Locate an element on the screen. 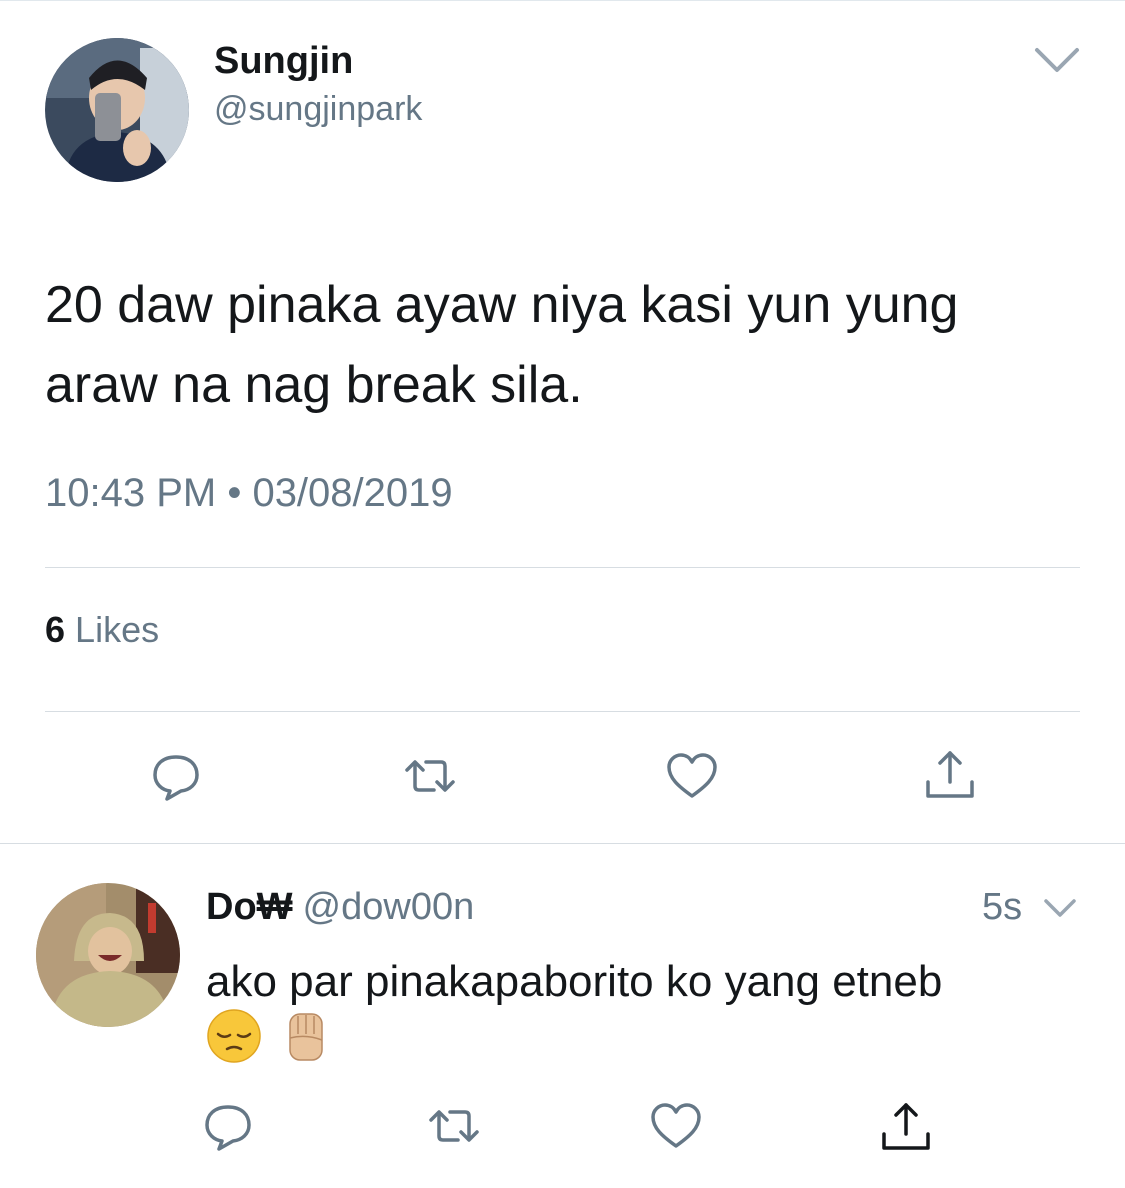  reply-time: 5s is located at coordinates (1002, 907).